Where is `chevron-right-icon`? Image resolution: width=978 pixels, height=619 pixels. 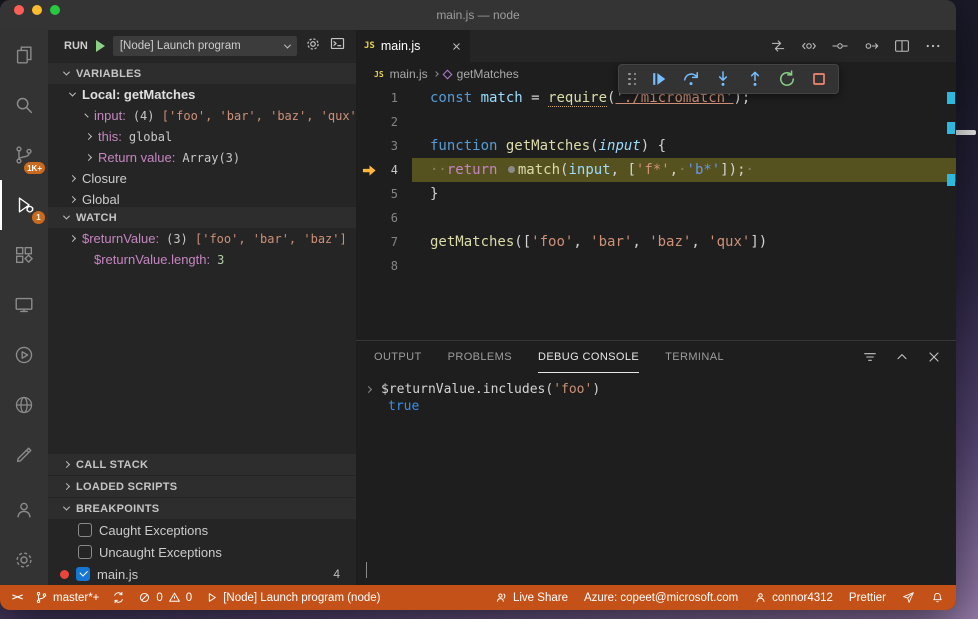
chevron-right-icon is located at coordinates (72, 199).